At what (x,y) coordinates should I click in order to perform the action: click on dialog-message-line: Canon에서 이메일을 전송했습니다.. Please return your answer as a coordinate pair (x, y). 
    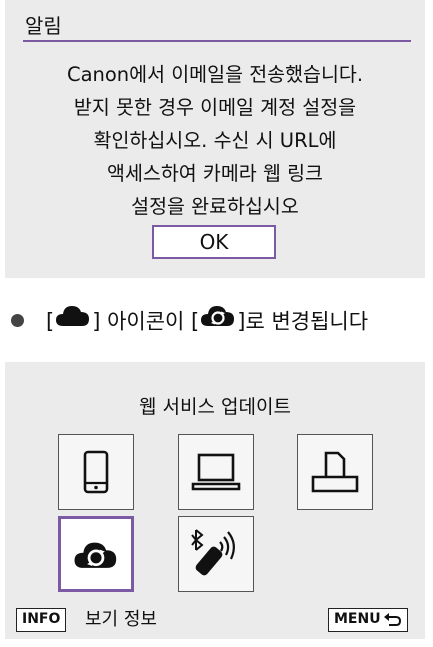
    Looking at the image, I should click on (215, 74).